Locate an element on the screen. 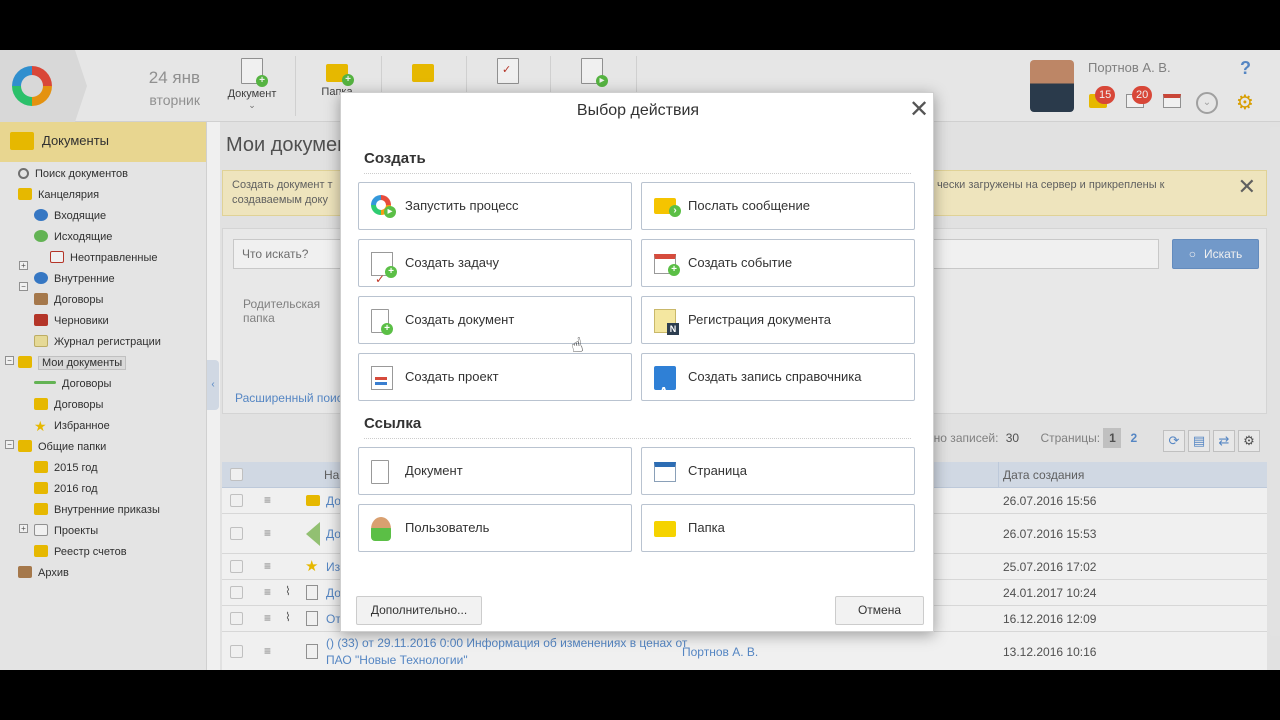 The image size is (1280, 720). process-ring-icon: ▸ is located at coordinates (383, 206).